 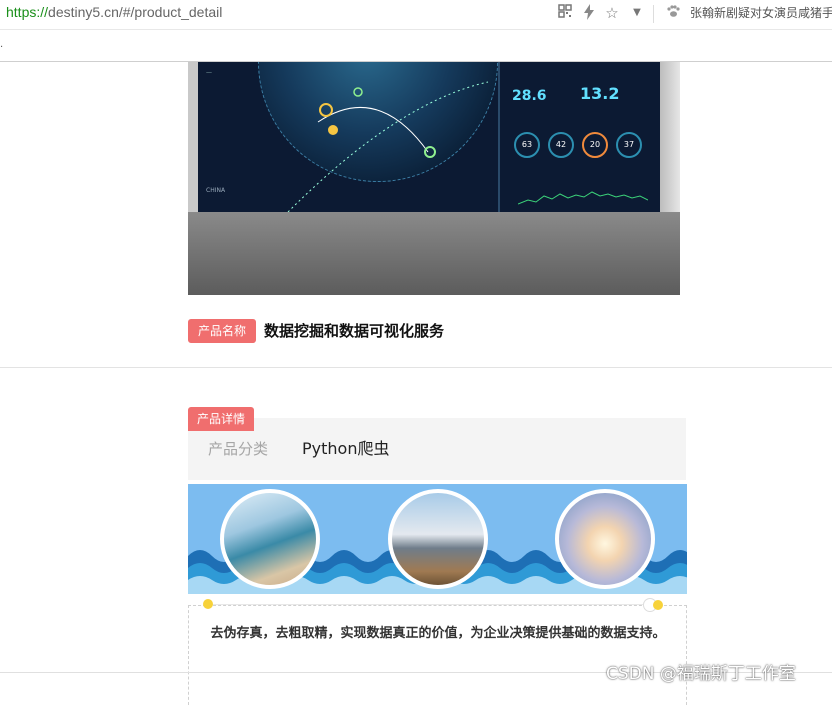 What do you see at coordinates (673, 13) in the screenshot?
I see `paw-icon` at bounding box center [673, 13].